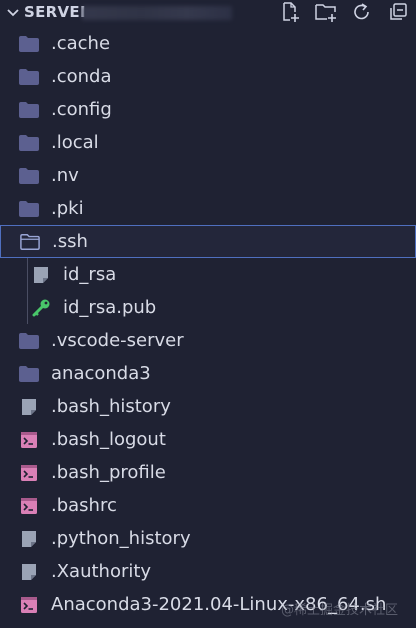 Image resolution: width=416 pixels, height=628 pixels. What do you see at coordinates (208, 109) in the screenshot?
I see `tree-item-config: .config` at bounding box center [208, 109].